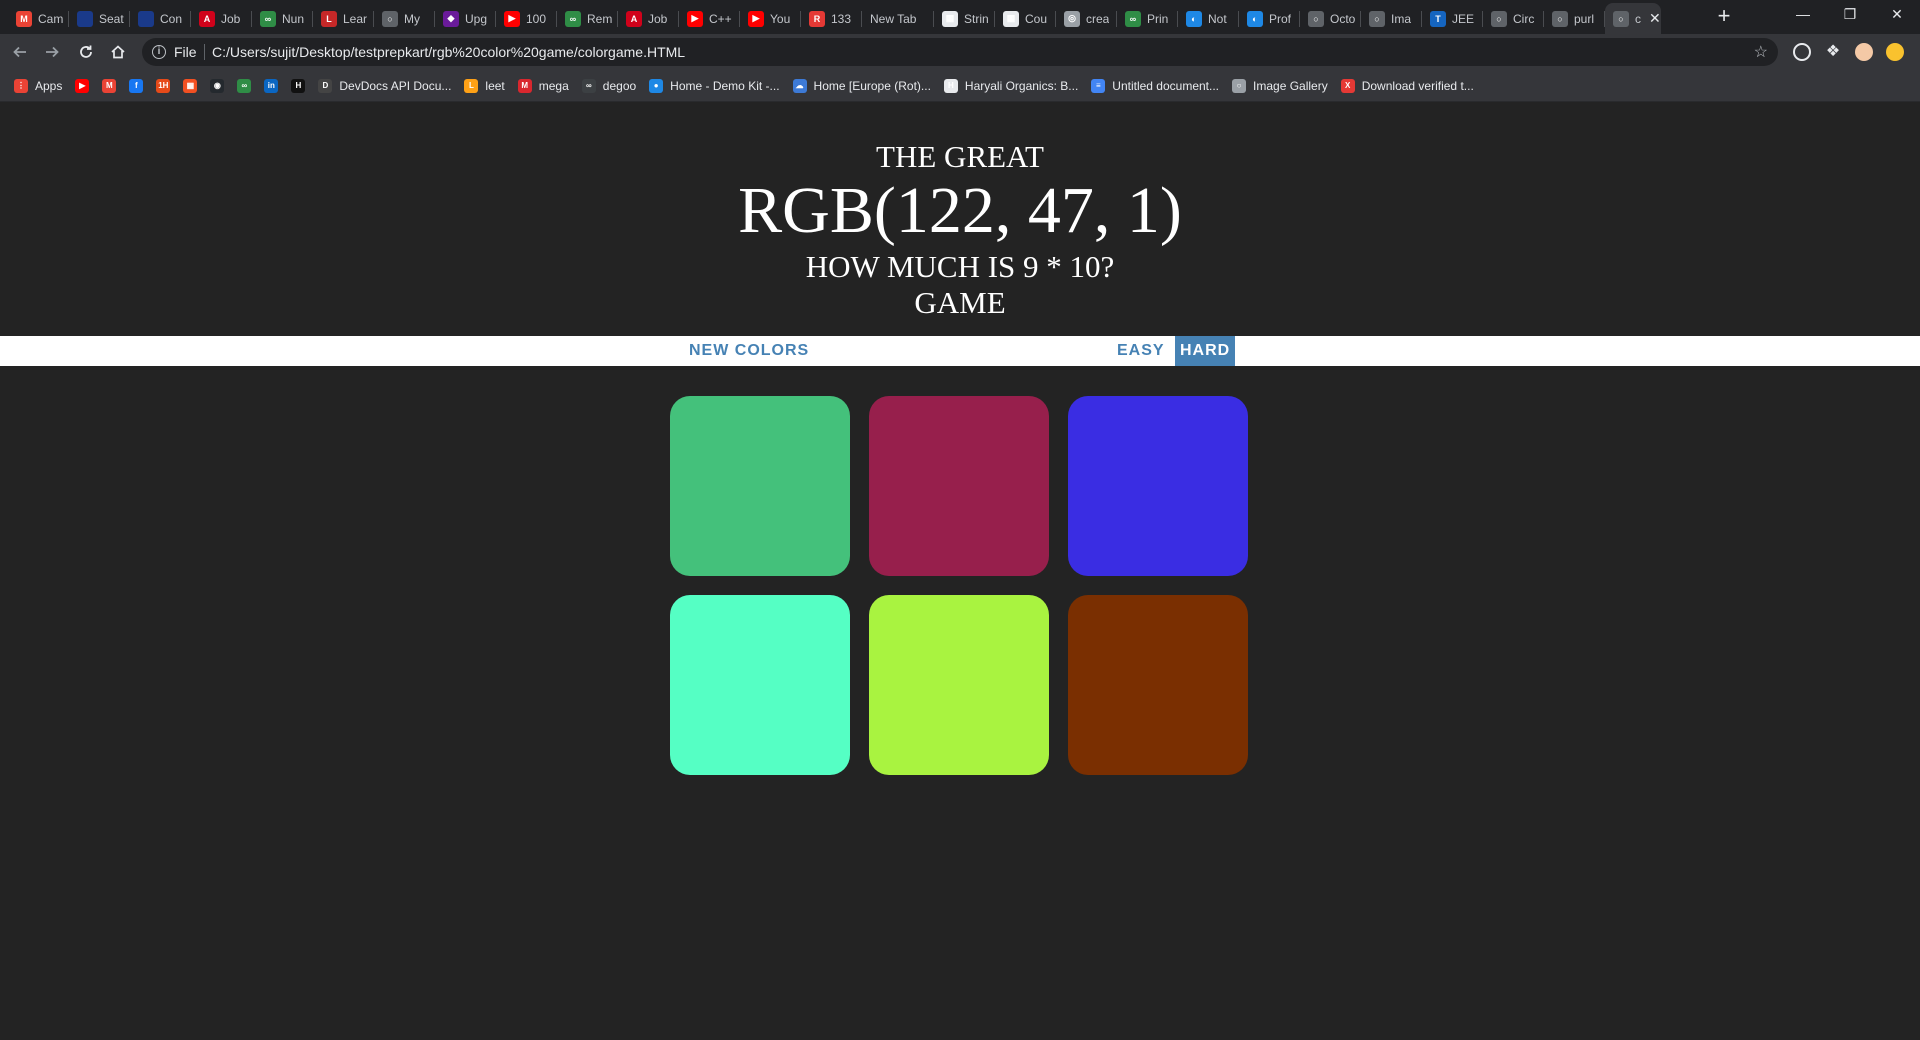  Describe the element at coordinates (1391, 18) in the screenshot. I see `tab: ○ Ima` at that location.